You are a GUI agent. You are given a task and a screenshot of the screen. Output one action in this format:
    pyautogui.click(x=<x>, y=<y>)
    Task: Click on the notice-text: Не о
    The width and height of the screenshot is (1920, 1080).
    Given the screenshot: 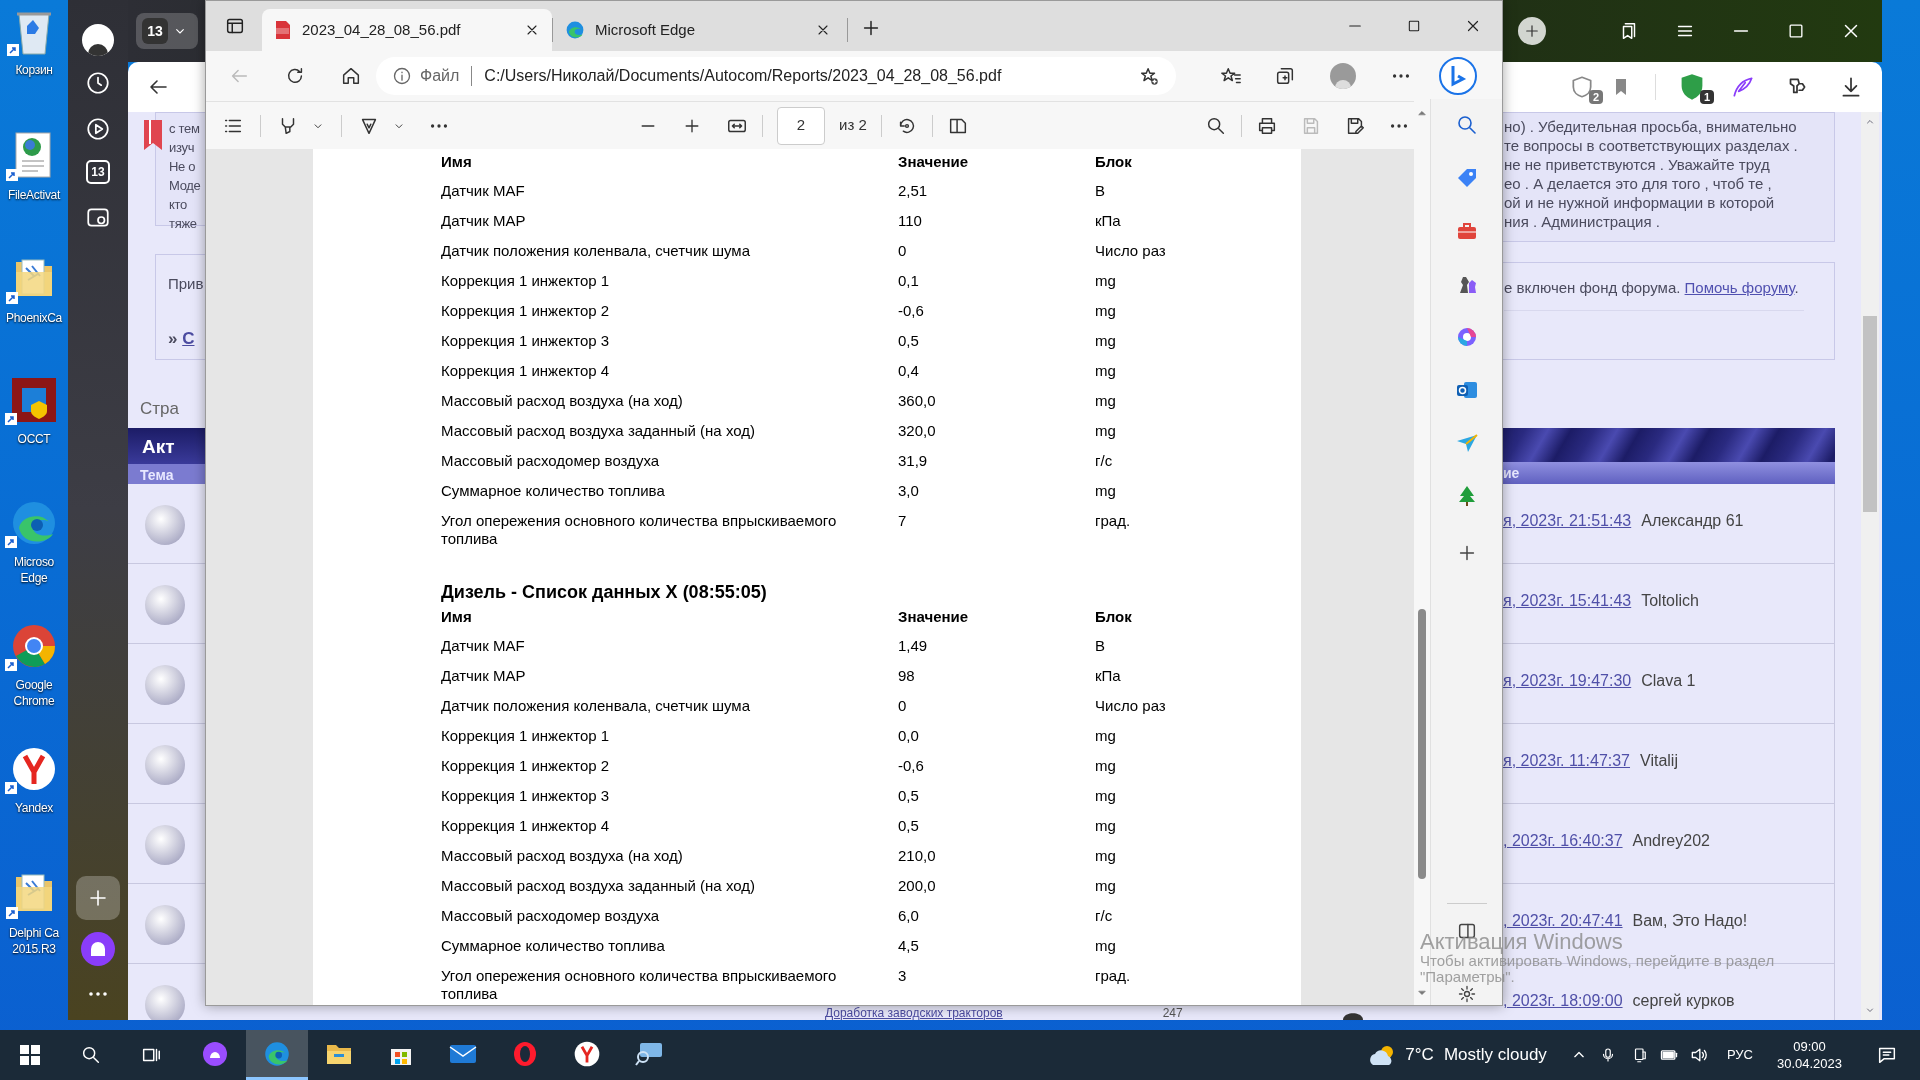 What is the action you would take?
    pyautogui.click(x=183, y=167)
    